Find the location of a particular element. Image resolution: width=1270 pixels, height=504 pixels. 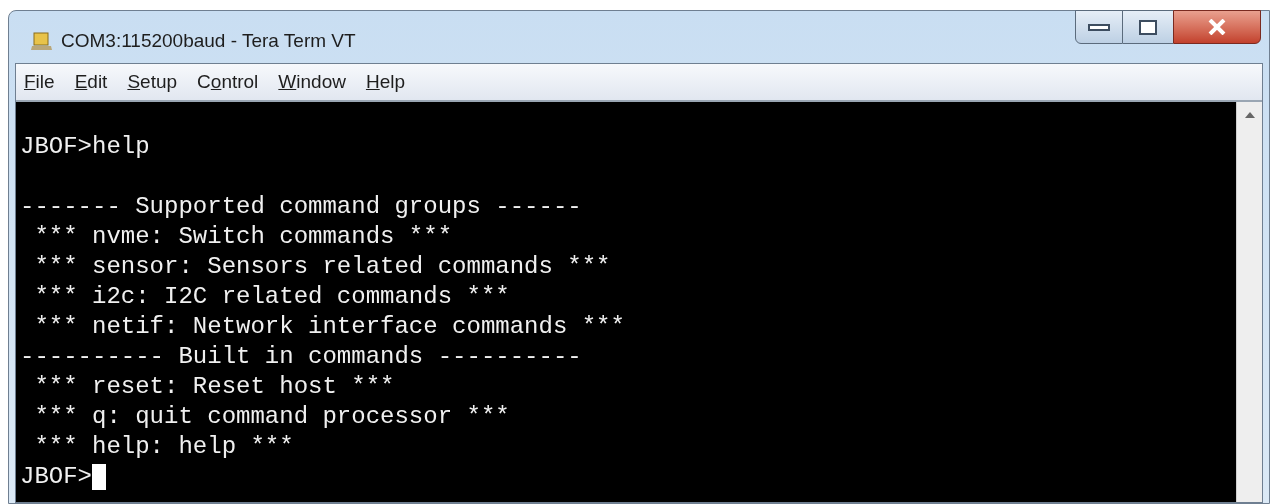

maximize-icon is located at coordinates (1148, 27).